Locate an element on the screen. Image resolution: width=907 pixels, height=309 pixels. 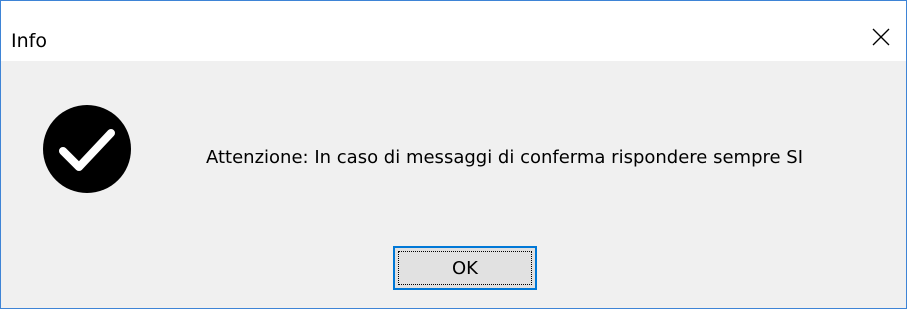
close-button is located at coordinates (881, 37).